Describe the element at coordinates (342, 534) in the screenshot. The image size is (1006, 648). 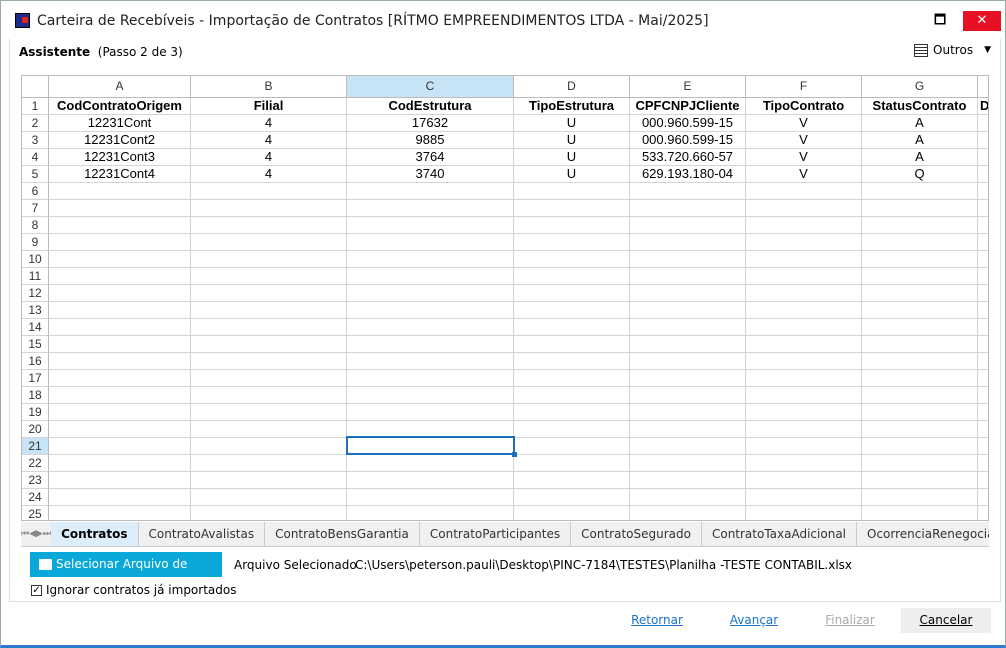
I see `sheet-tab-ContratoBensGarantia: ContratoBensGarantia` at that location.